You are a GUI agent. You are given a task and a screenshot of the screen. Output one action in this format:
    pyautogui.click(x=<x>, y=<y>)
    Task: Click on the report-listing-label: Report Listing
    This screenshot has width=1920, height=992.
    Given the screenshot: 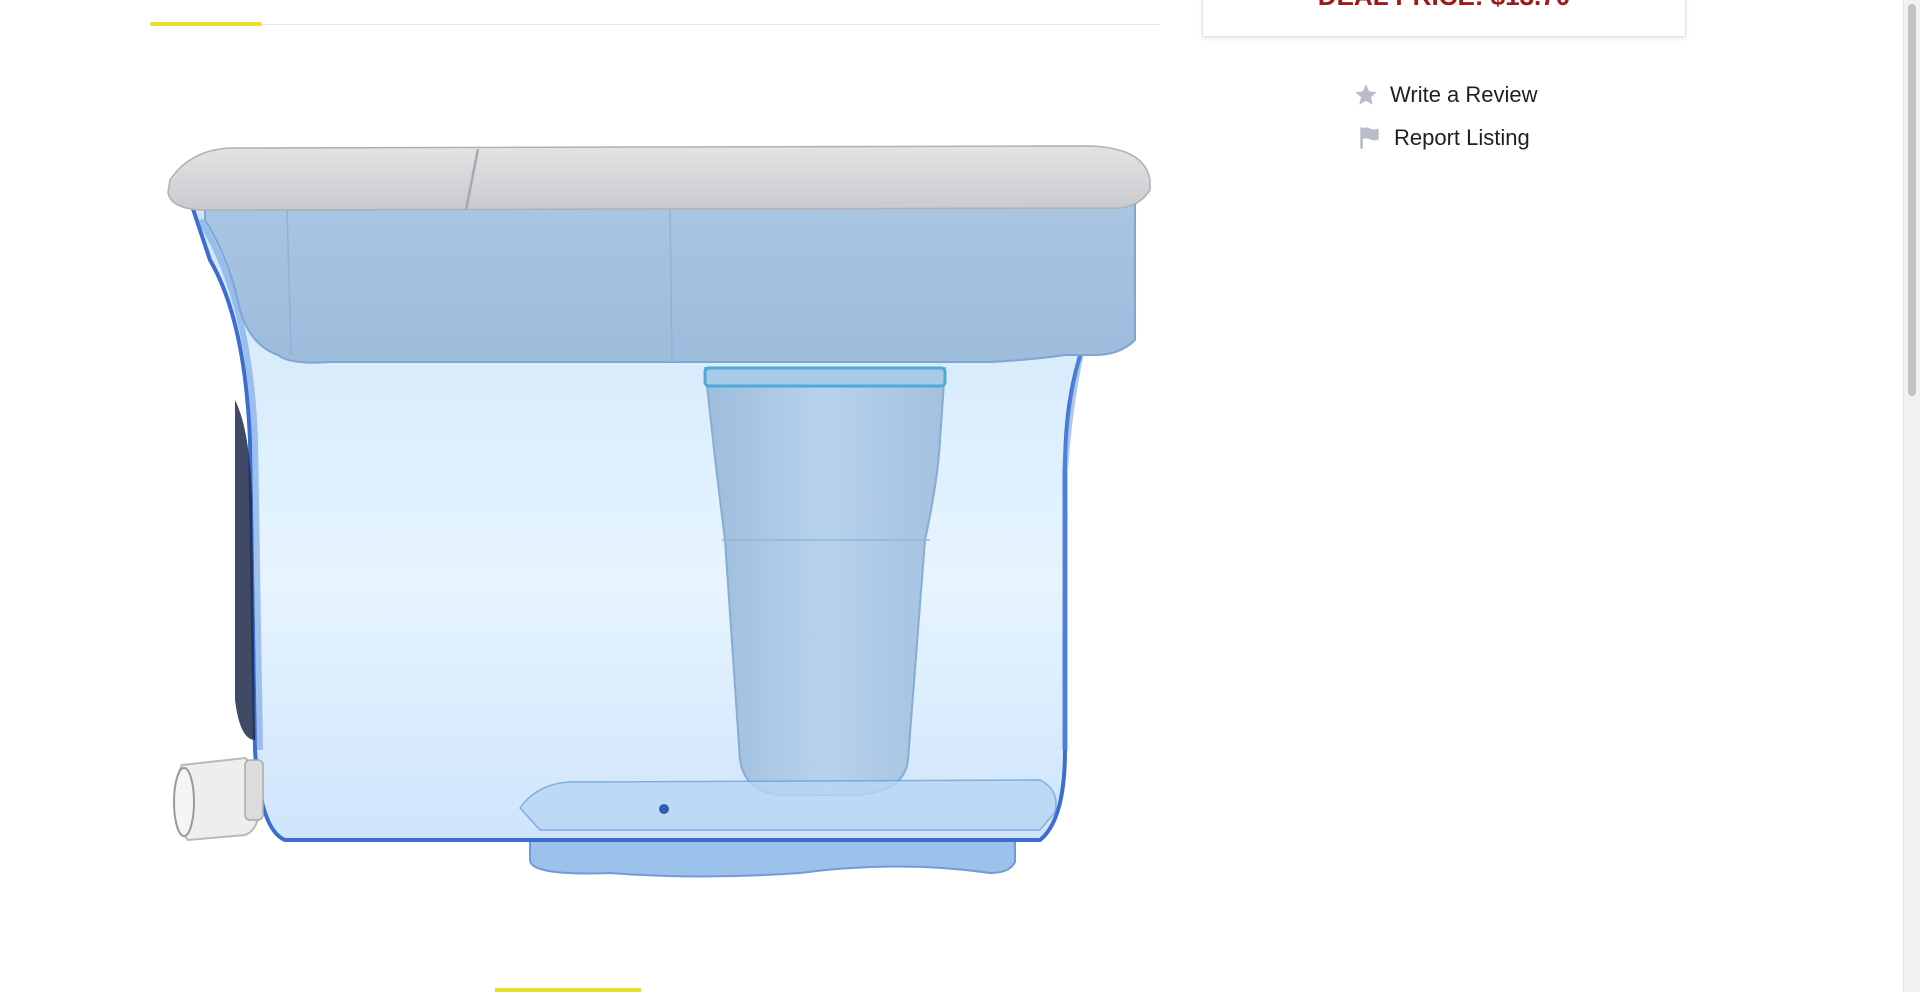 What is the action you would take?
    pyautogui.click(x=1462, y=137)
    